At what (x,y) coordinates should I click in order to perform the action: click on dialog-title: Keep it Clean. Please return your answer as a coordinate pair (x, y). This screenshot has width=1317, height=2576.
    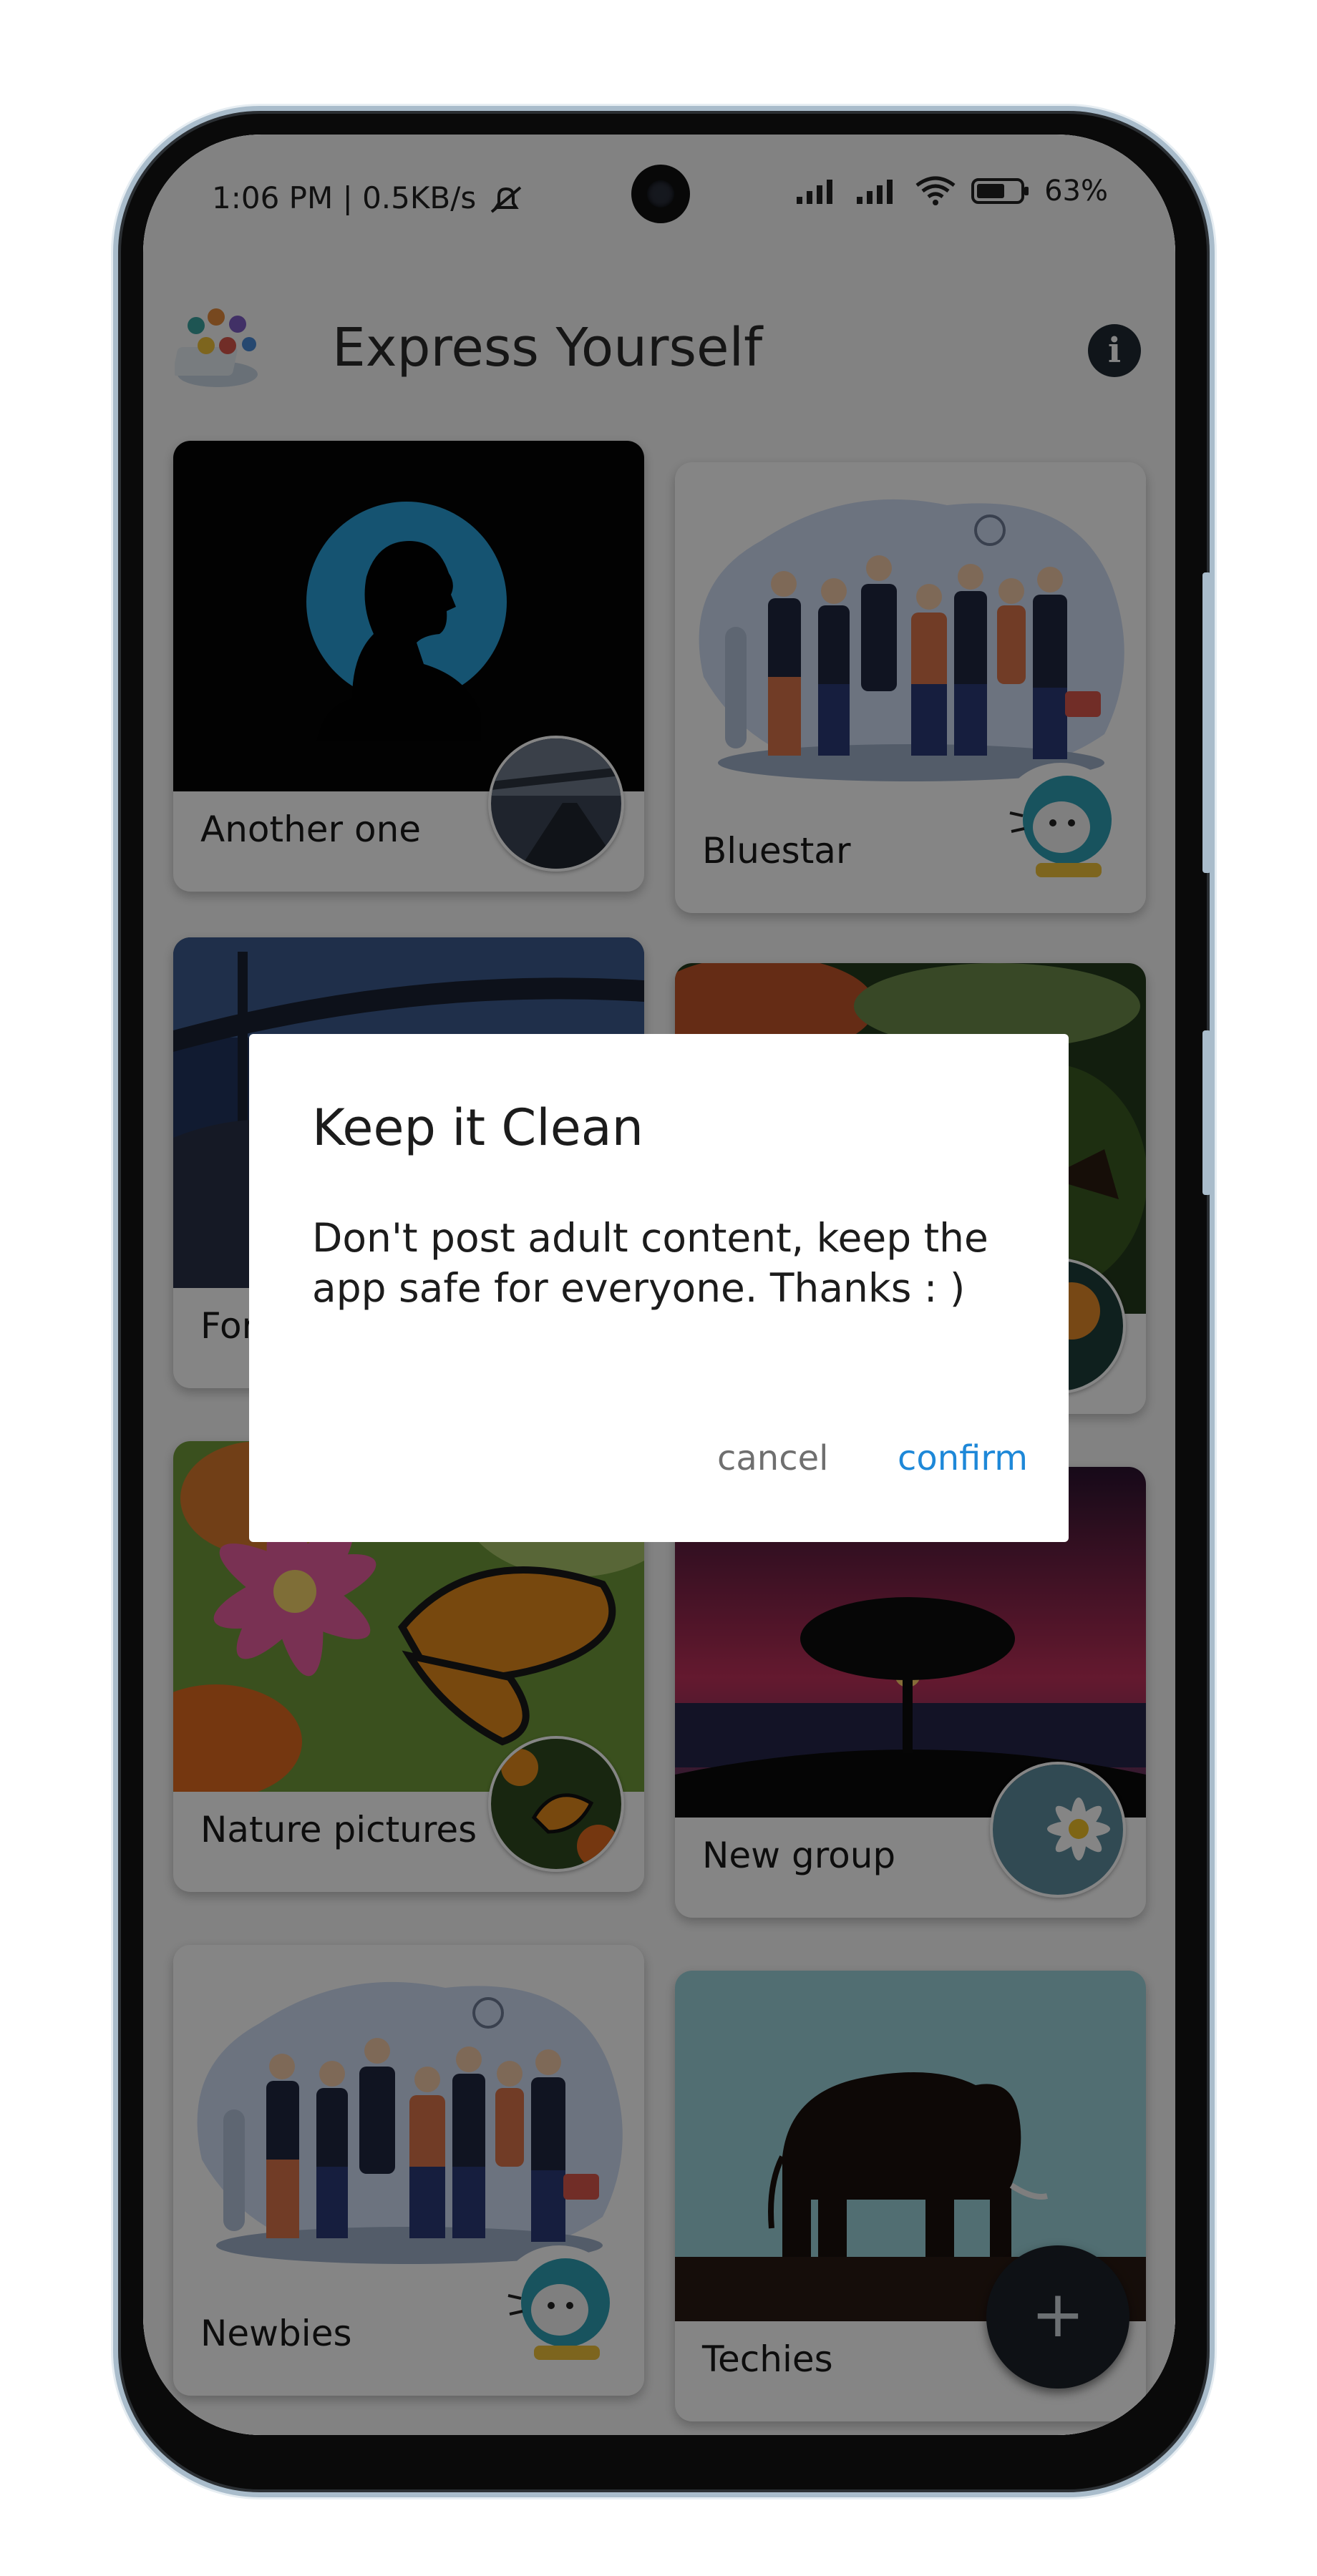
    Looking at the image, I should click on (478, 1127).